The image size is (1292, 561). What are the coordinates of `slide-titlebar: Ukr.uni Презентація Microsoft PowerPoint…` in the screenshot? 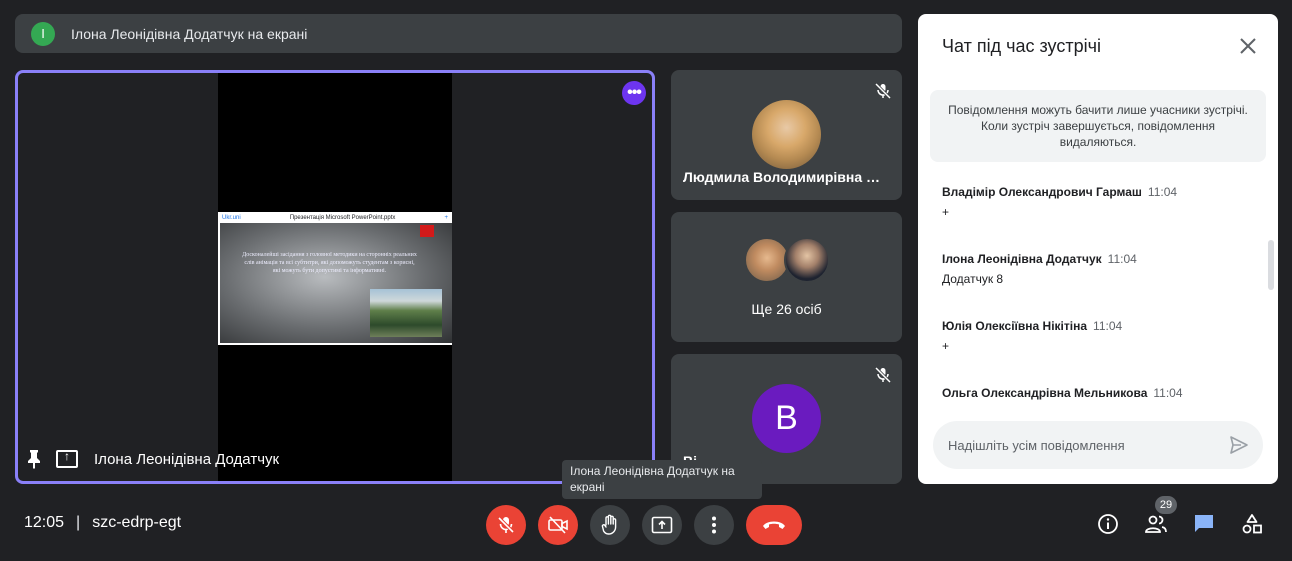 It's located at (335, 217).